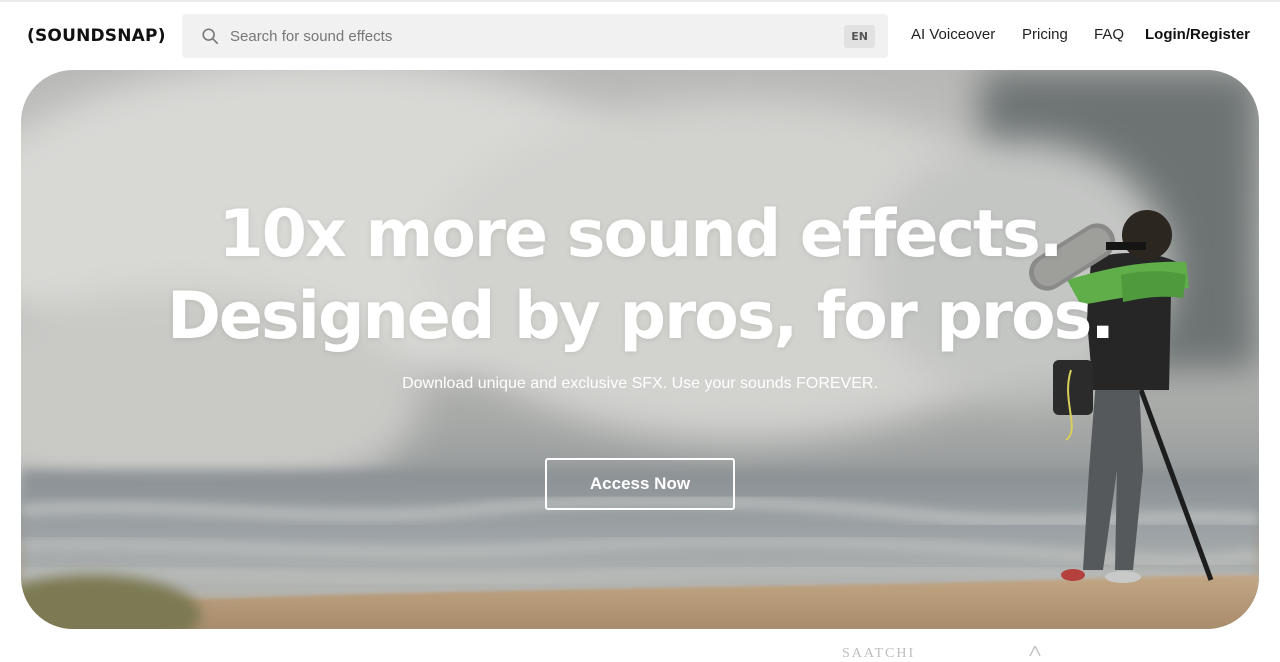 Image resolution: width=1280 pixels, height=662 pixels. What do you see at coordinates (1035, 651) in the screenshot?
I see `partner-logo-mark-icon` at bounding box center [1035, 651].